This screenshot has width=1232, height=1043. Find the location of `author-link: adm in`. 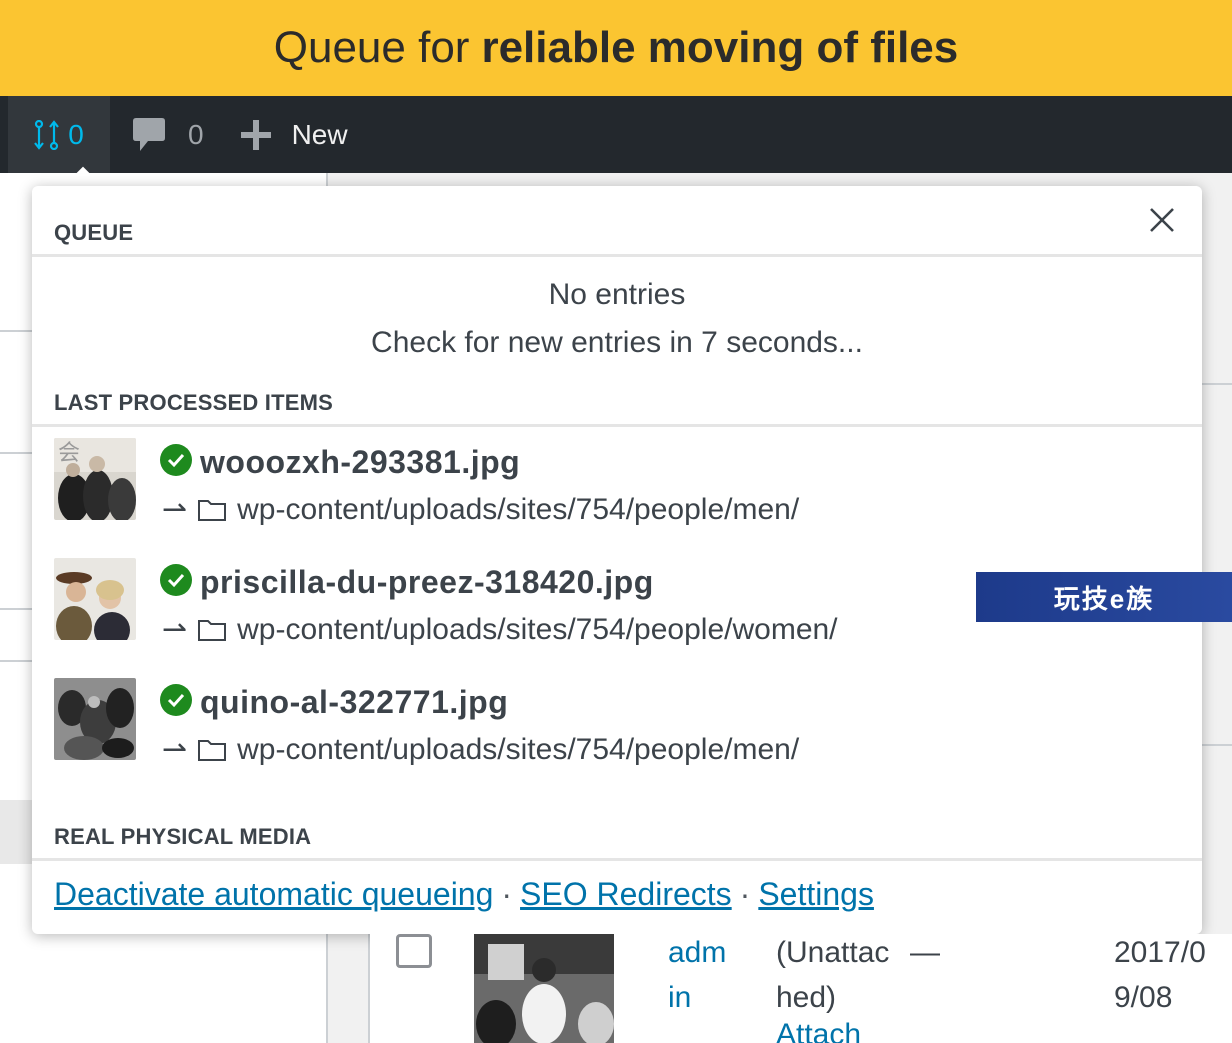

author-link: adm in is located at coordinates (697, 975).